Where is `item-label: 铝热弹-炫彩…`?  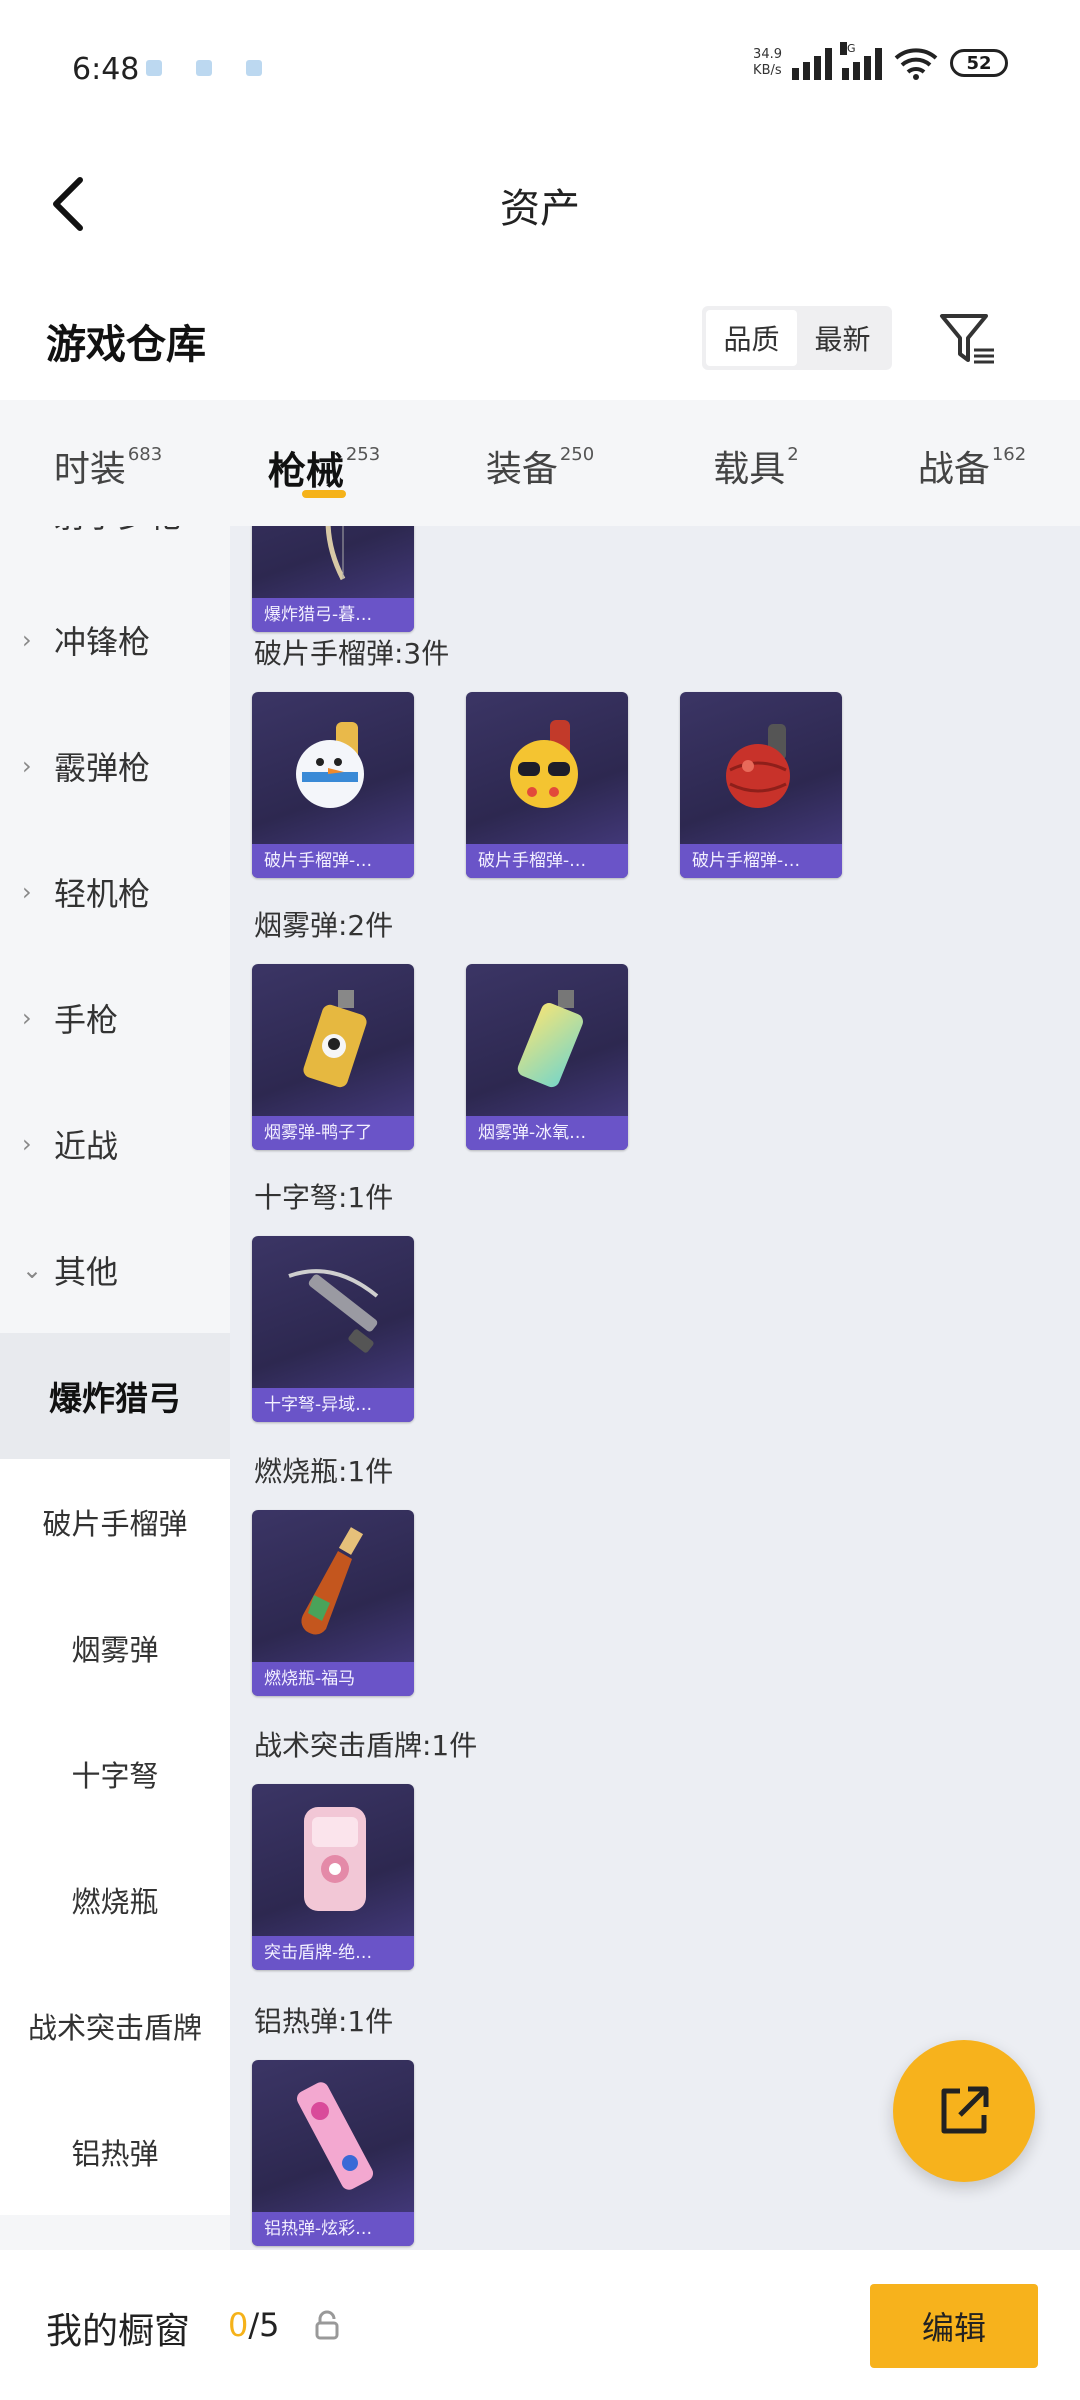
item-label: 铝热弹-炫彩… is located at coordinates (333, 2229).